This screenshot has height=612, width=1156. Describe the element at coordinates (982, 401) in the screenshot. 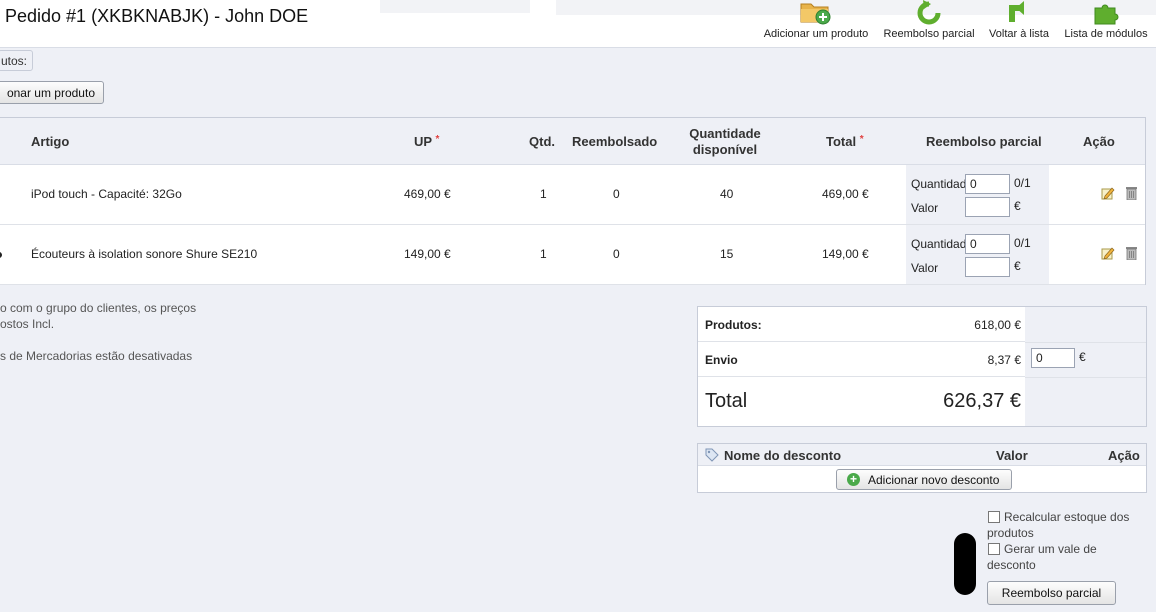

I see `grand-total-value: 626,37 €` at that location.